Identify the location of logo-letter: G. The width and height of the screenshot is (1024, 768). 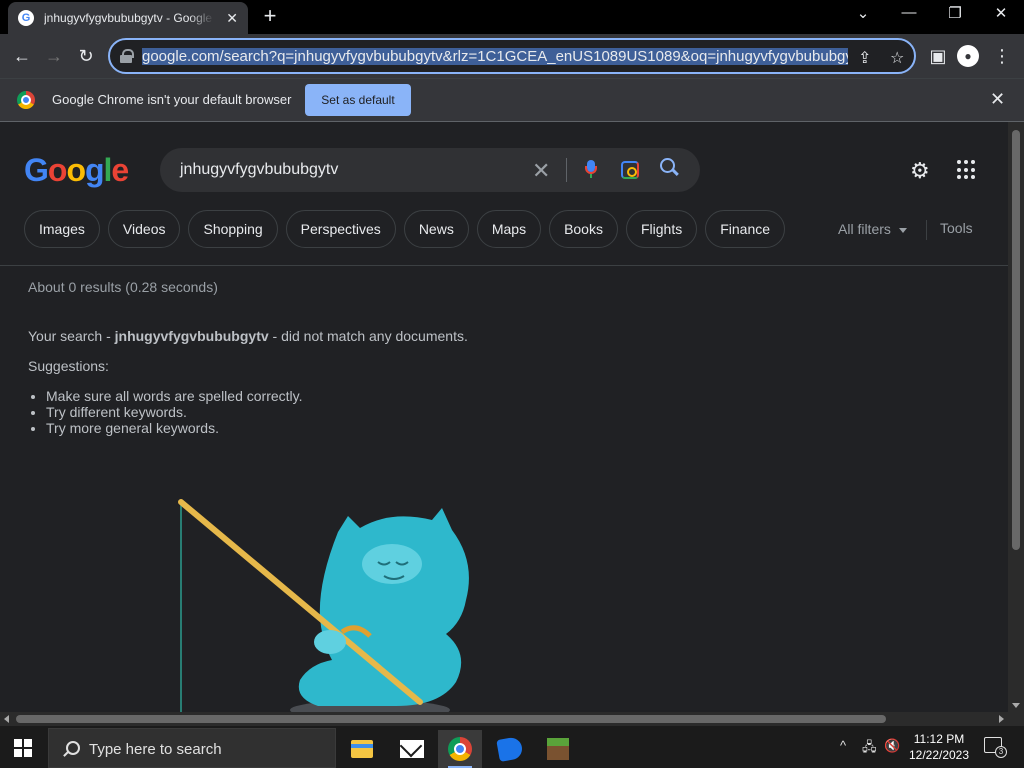
(36, 170).